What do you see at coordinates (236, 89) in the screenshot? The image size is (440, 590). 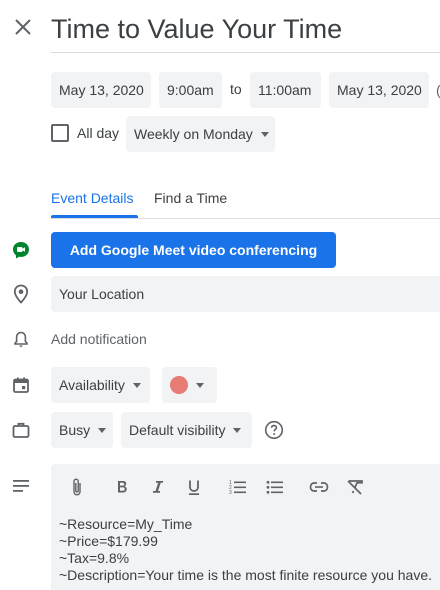 I see `to-separator: to` at bounding box center [236, 89].